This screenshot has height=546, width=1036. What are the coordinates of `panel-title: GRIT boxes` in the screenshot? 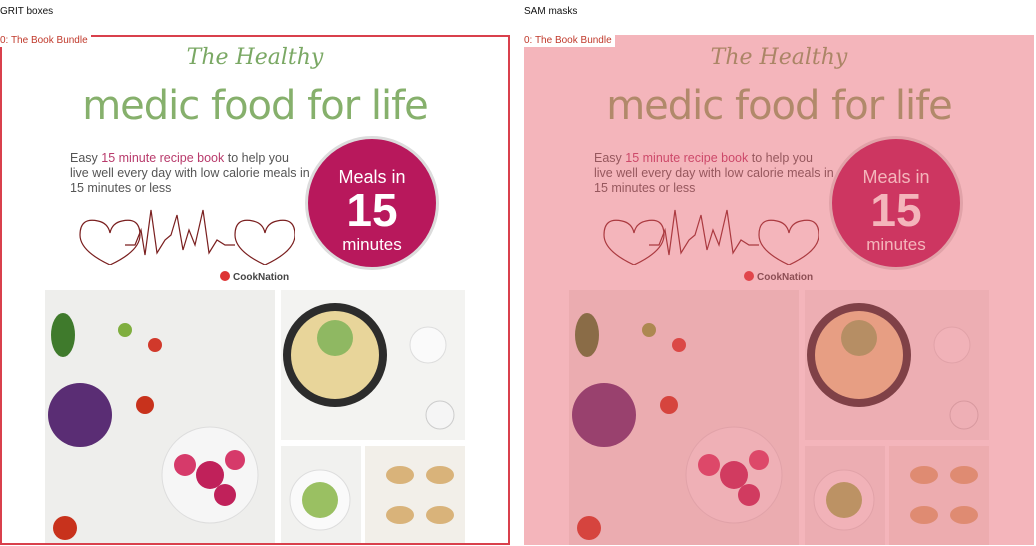 It's located at (27, 11).